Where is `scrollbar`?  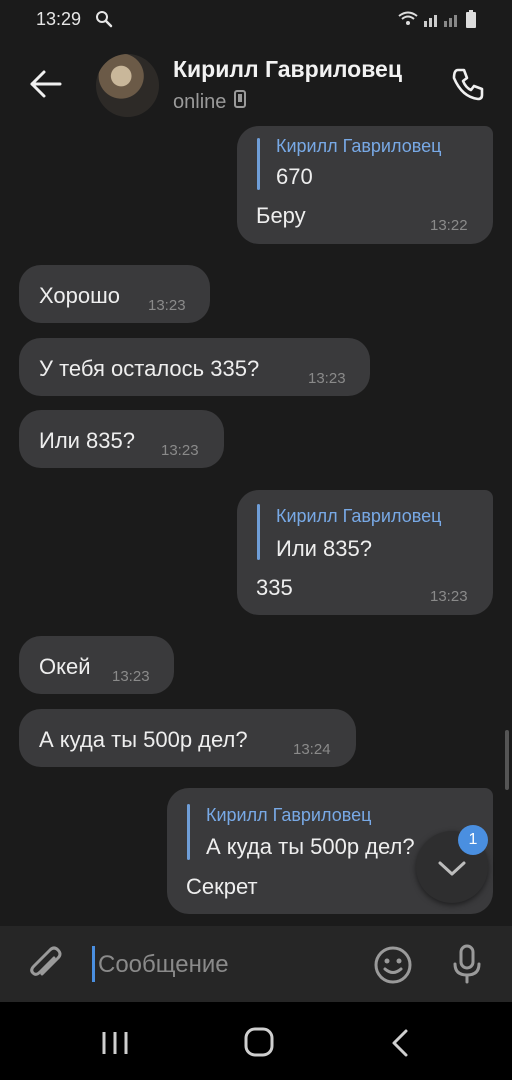 scrollbar is located at coordinates (507, 760).